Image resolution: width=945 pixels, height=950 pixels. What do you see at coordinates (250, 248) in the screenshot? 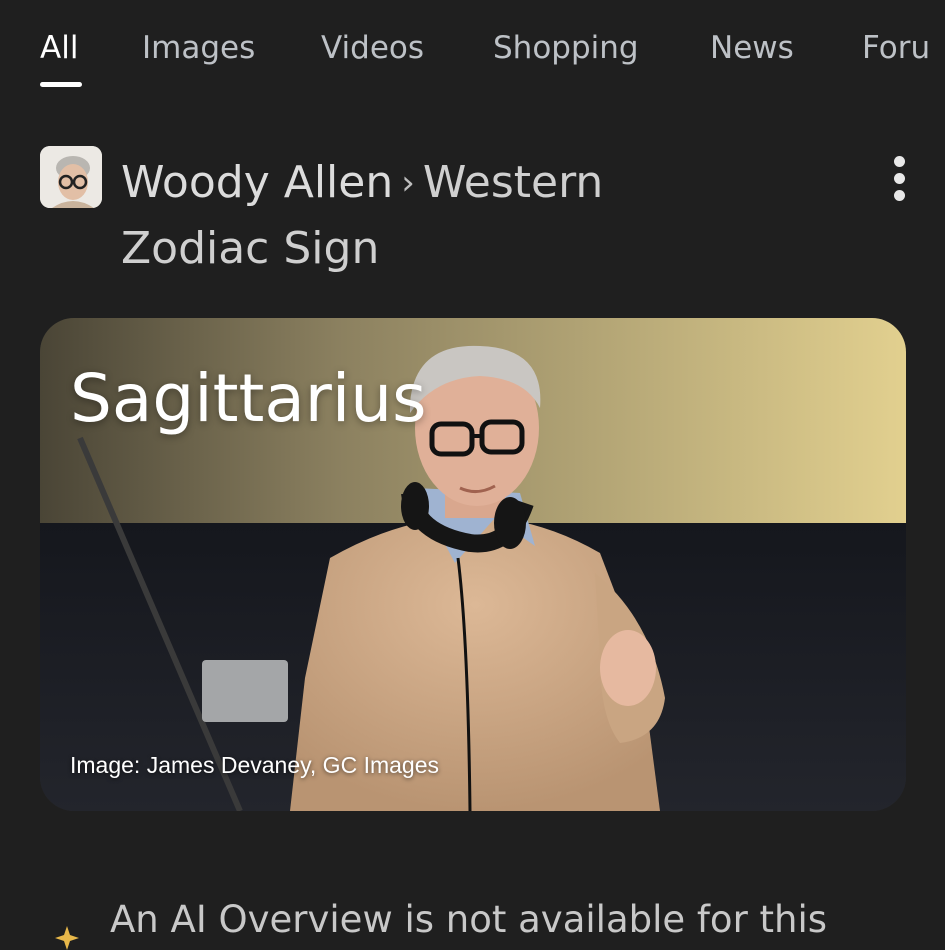
I see `breadcrumb-secondary-continued: Zodiac Sign` at bounding box center [250, 248].